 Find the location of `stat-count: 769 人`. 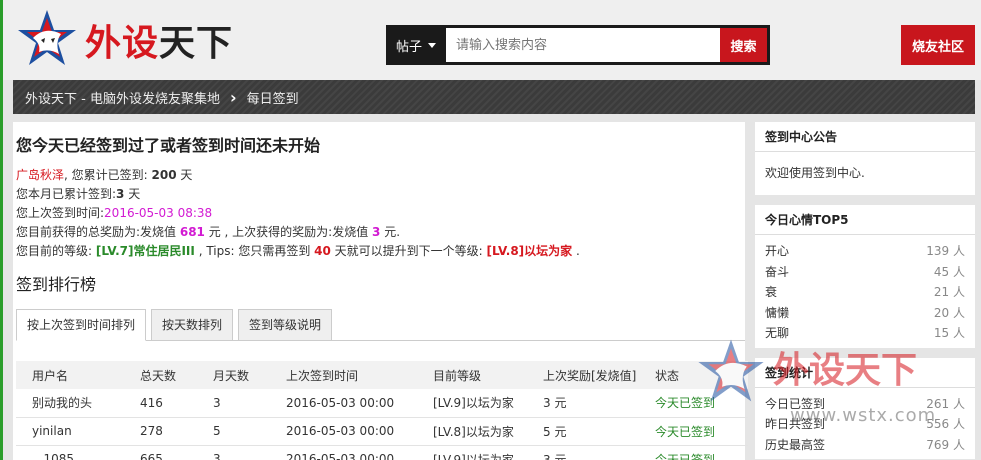

stat-count: 769 人 is located at coordinates (945, 444).